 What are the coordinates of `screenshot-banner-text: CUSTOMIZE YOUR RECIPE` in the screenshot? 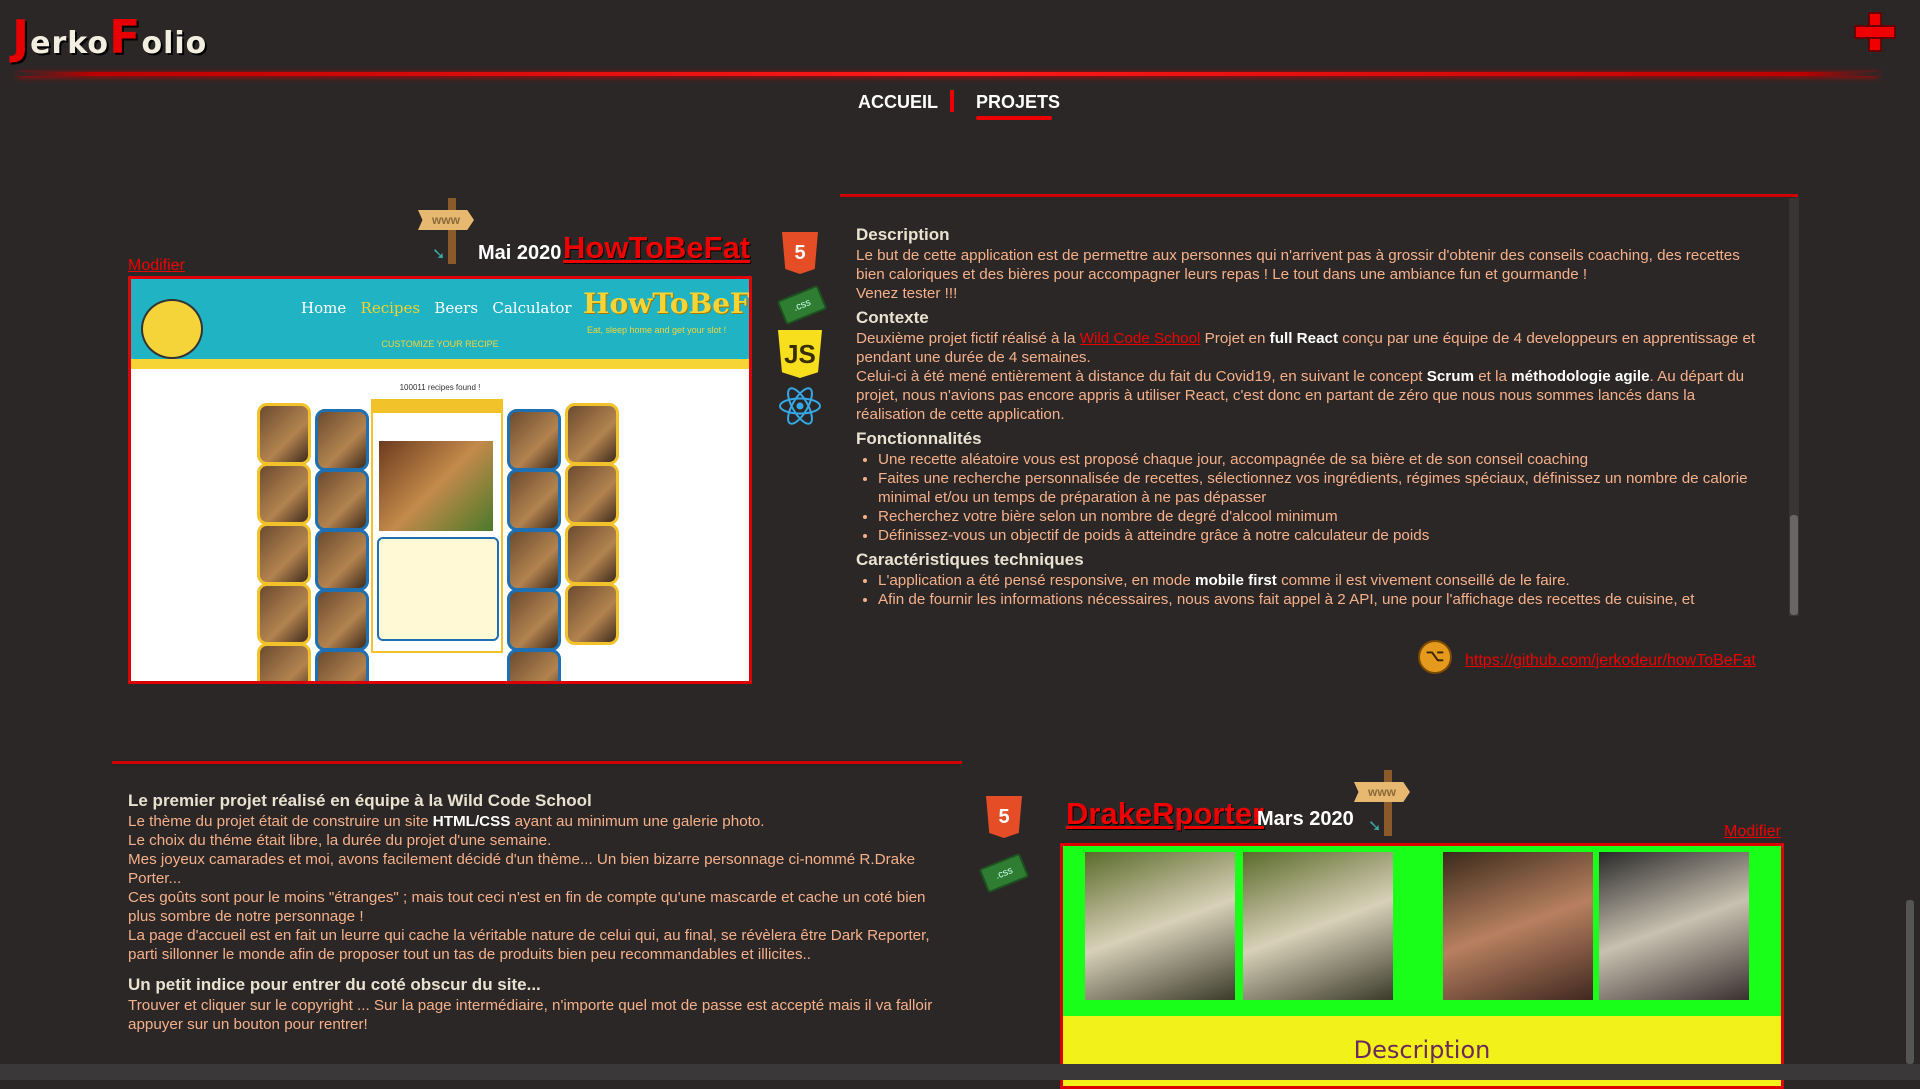 It's located at (440, 344).